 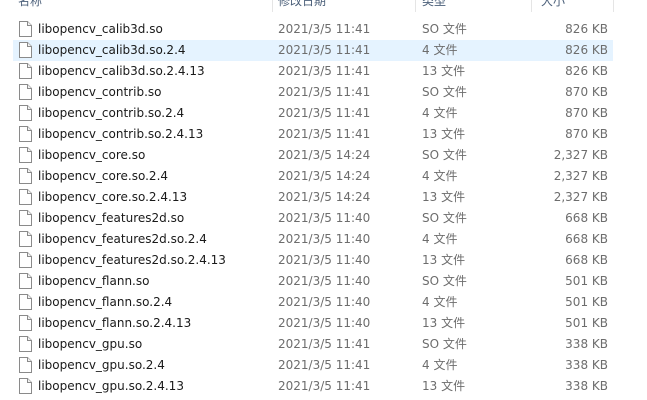 What do you see at coordinates (132, 260) in the screenshot?
I see `file-name: libopencv_features2d.so.2.4.13` at bounding box center [132, 260].